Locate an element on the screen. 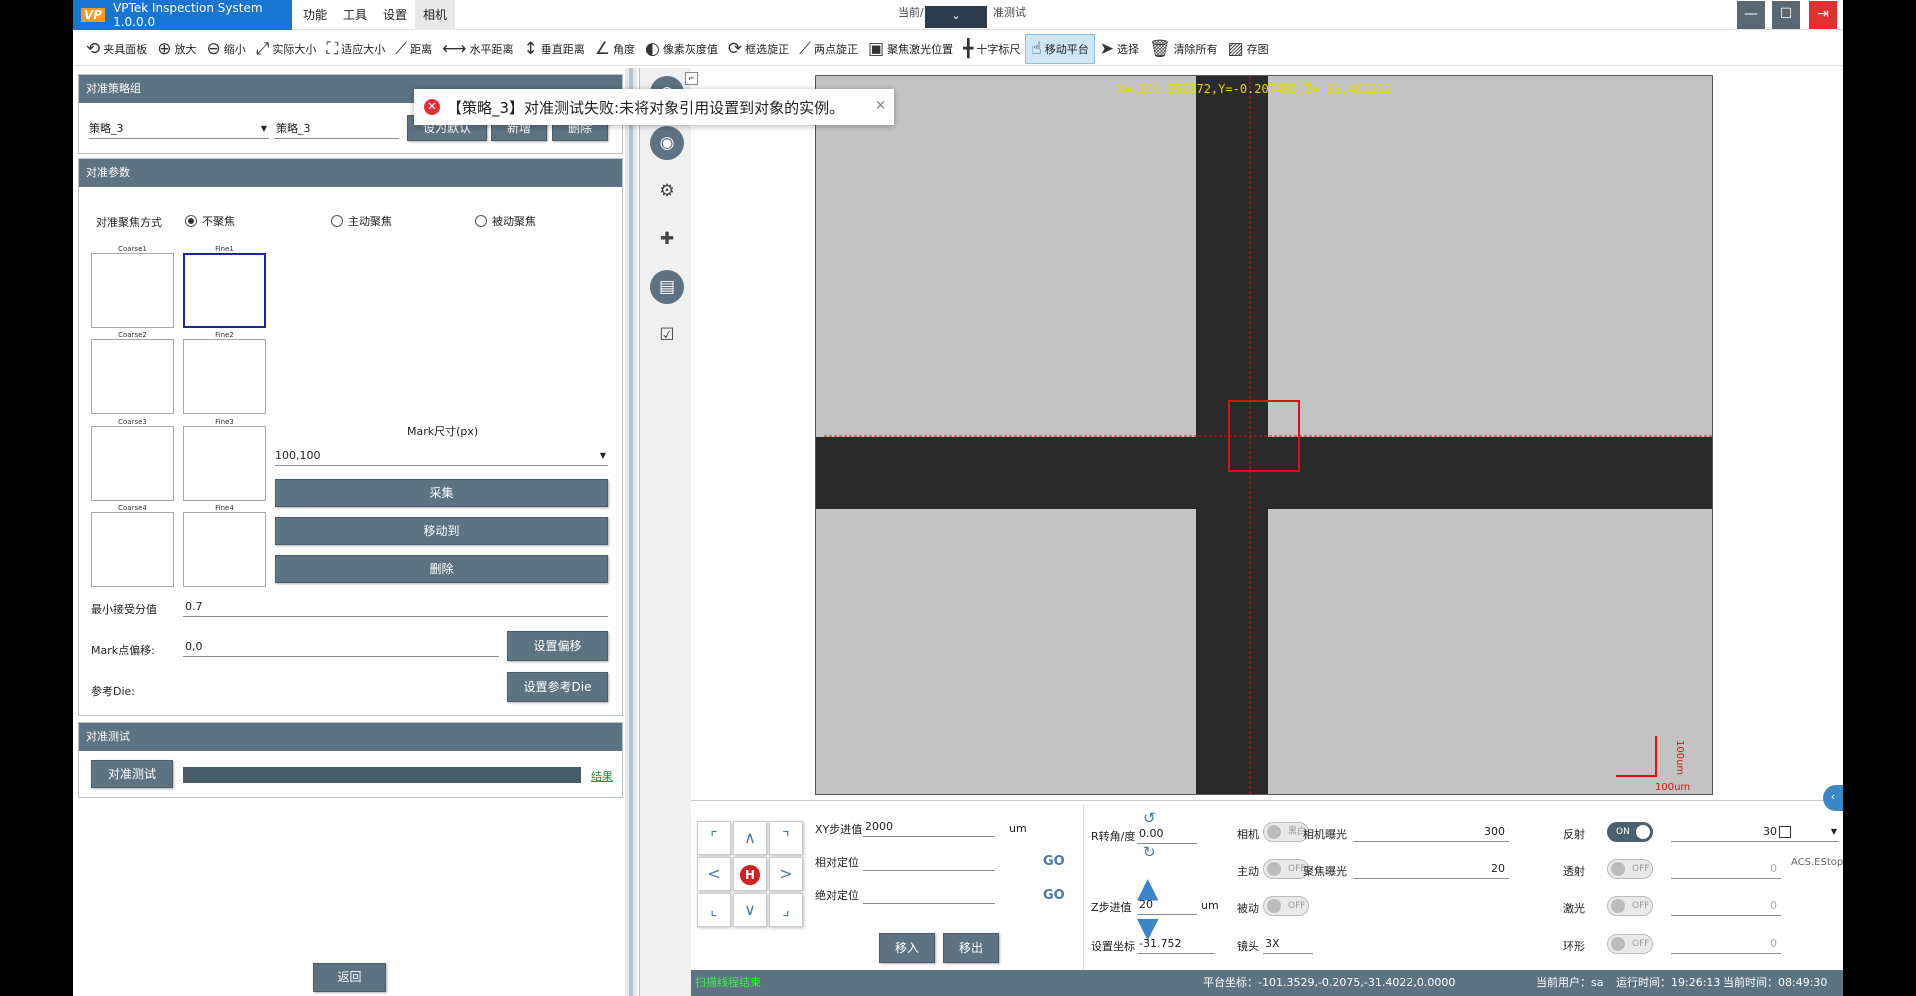  tools-icon: ✚ is located at coordinates (667, 239).